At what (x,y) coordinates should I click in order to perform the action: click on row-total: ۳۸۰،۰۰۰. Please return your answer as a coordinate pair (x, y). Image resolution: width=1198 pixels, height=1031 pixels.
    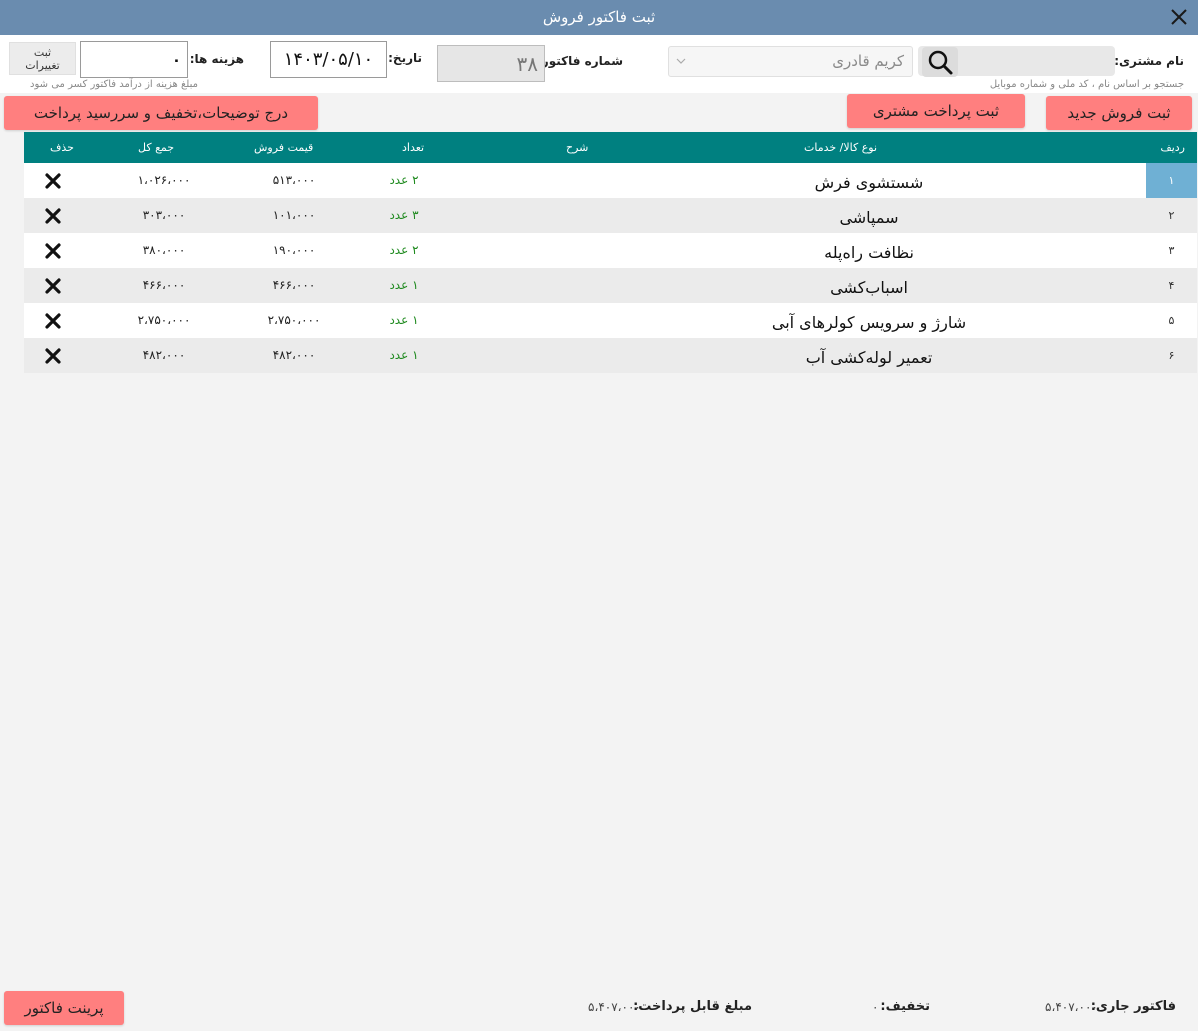
    Looking at the image, I should click on (164, 250).